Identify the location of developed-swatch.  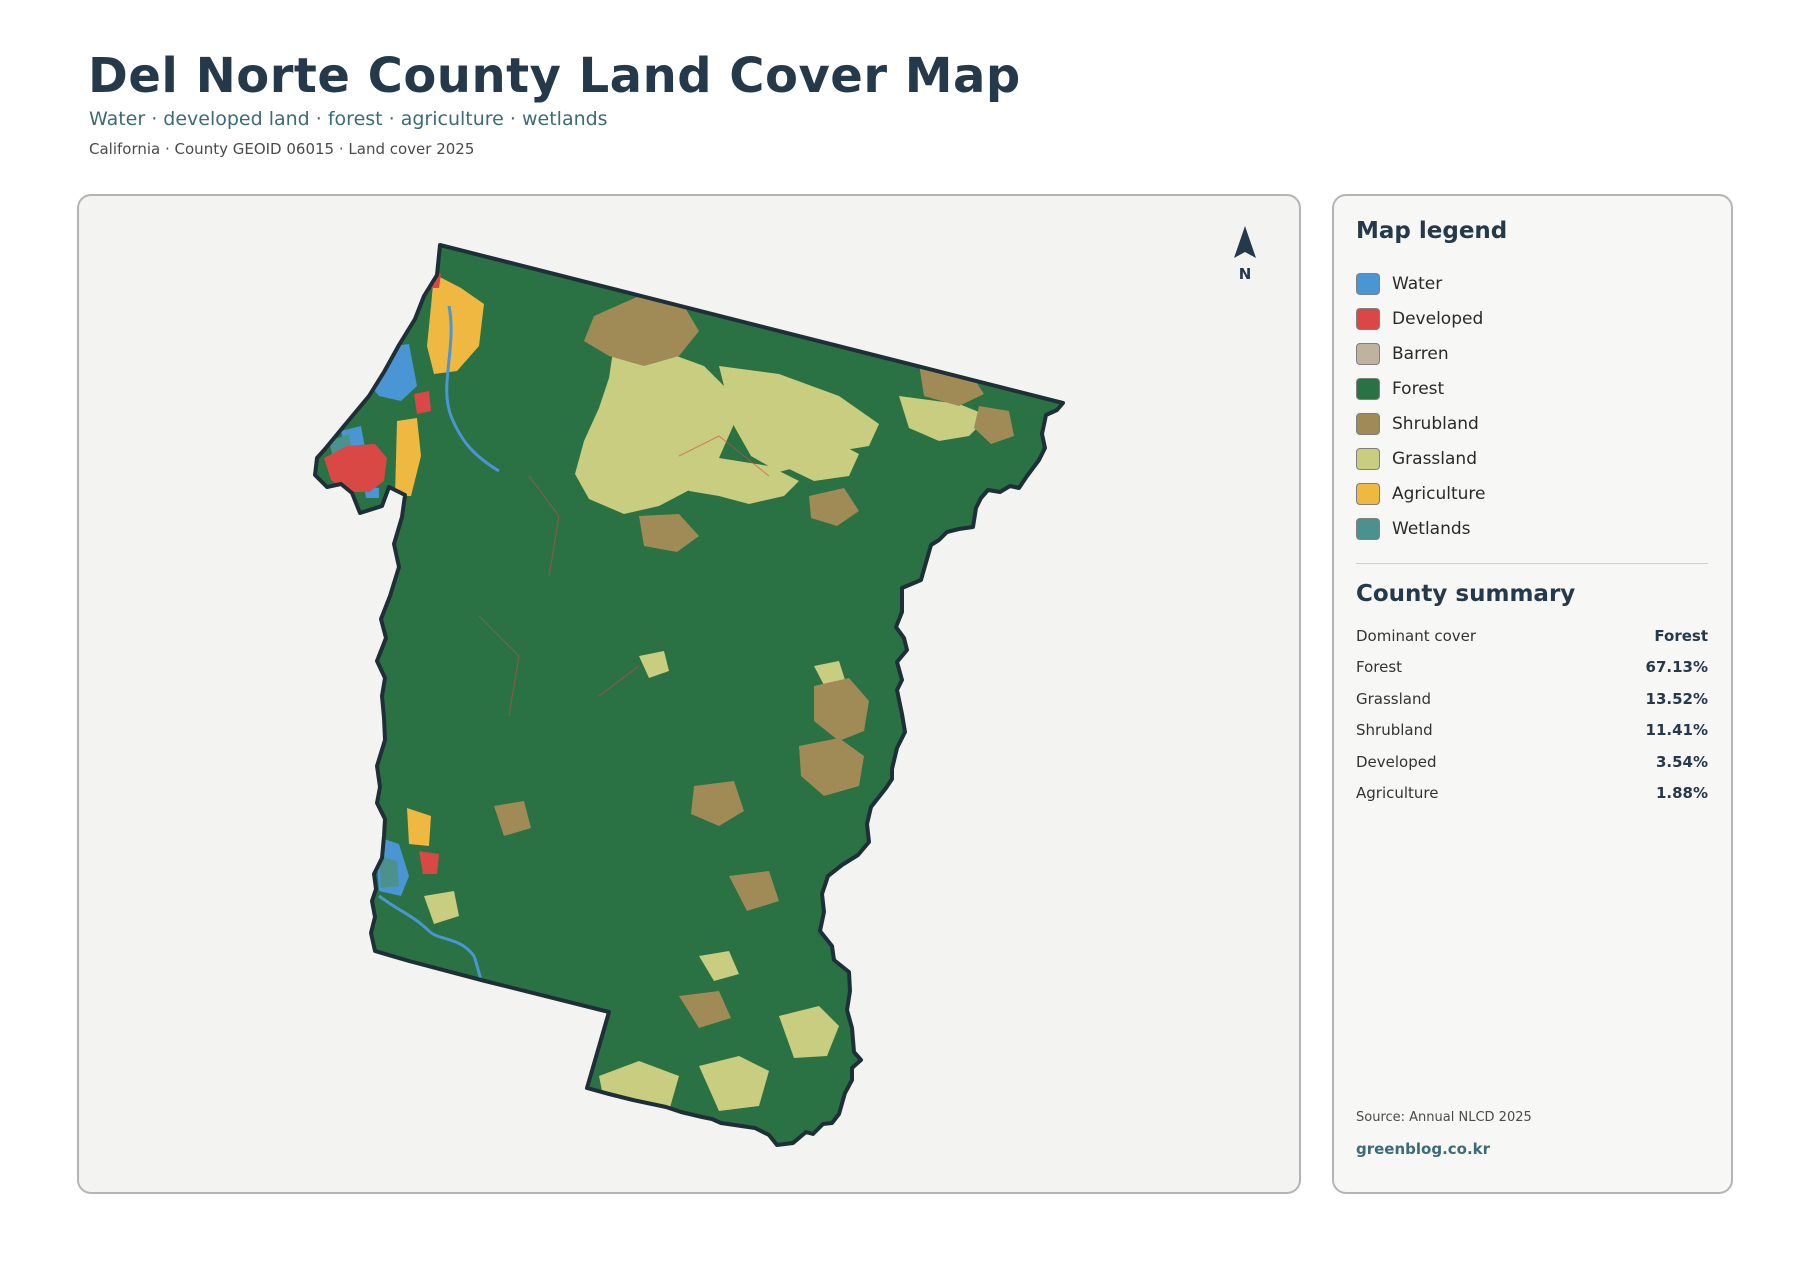
(1368, 318).